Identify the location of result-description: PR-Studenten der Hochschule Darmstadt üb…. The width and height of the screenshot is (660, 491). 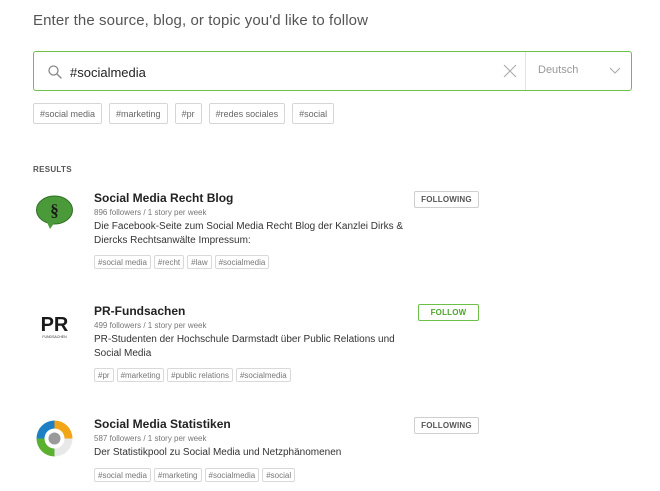
(244, 346).